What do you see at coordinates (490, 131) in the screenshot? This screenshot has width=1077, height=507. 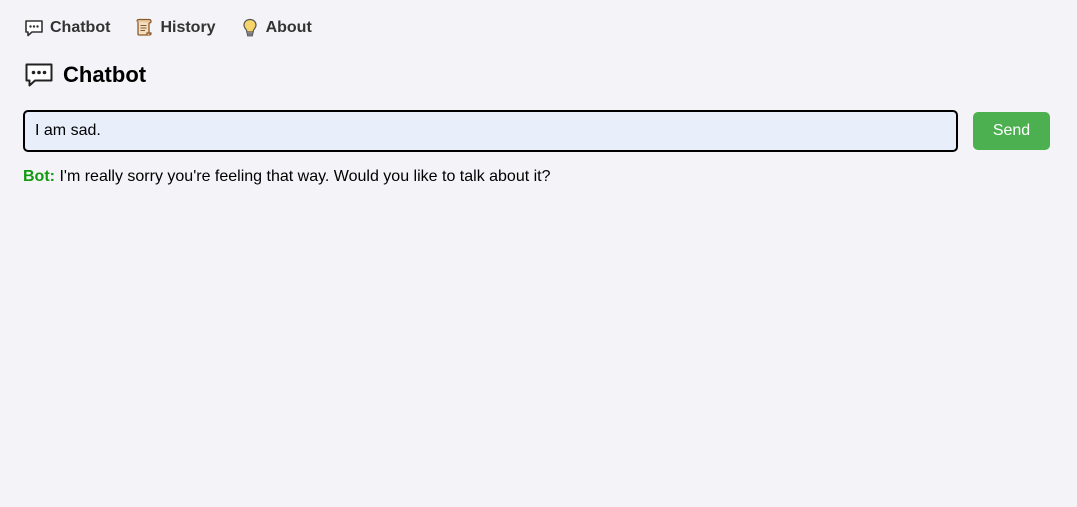 I see `chat-input` at bounding box center [490, 131].